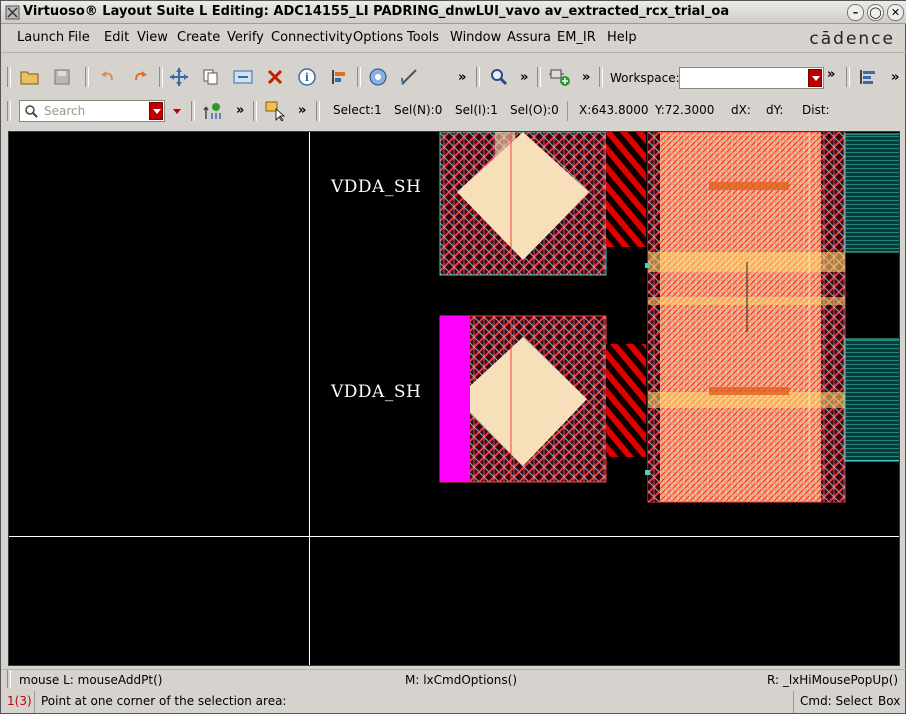 Image resolution: width=906 pixels, height=714 pixels. Describe the element at coordinates (108, 77) in the screenshot. I see `undo-icon` at that location.